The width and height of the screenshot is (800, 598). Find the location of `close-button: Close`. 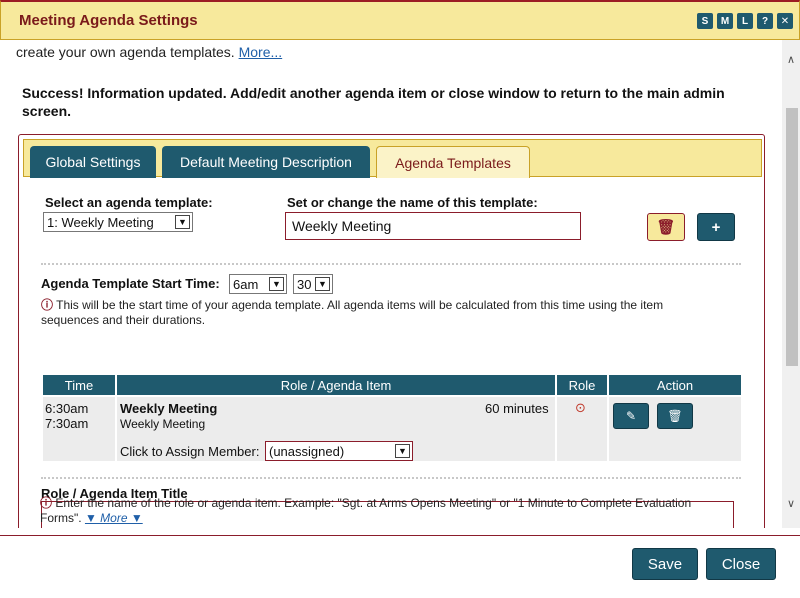

close-button: Close is located at coordinates (741, 564).